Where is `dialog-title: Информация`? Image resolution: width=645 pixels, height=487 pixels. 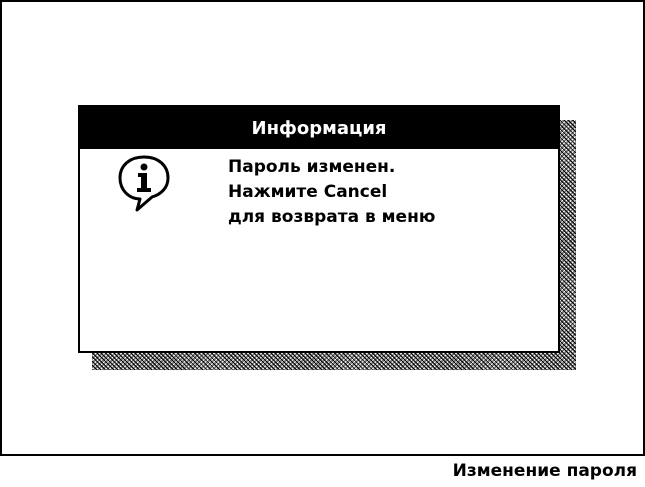 dialog-title: Информация is located at coordinates (319, 128).